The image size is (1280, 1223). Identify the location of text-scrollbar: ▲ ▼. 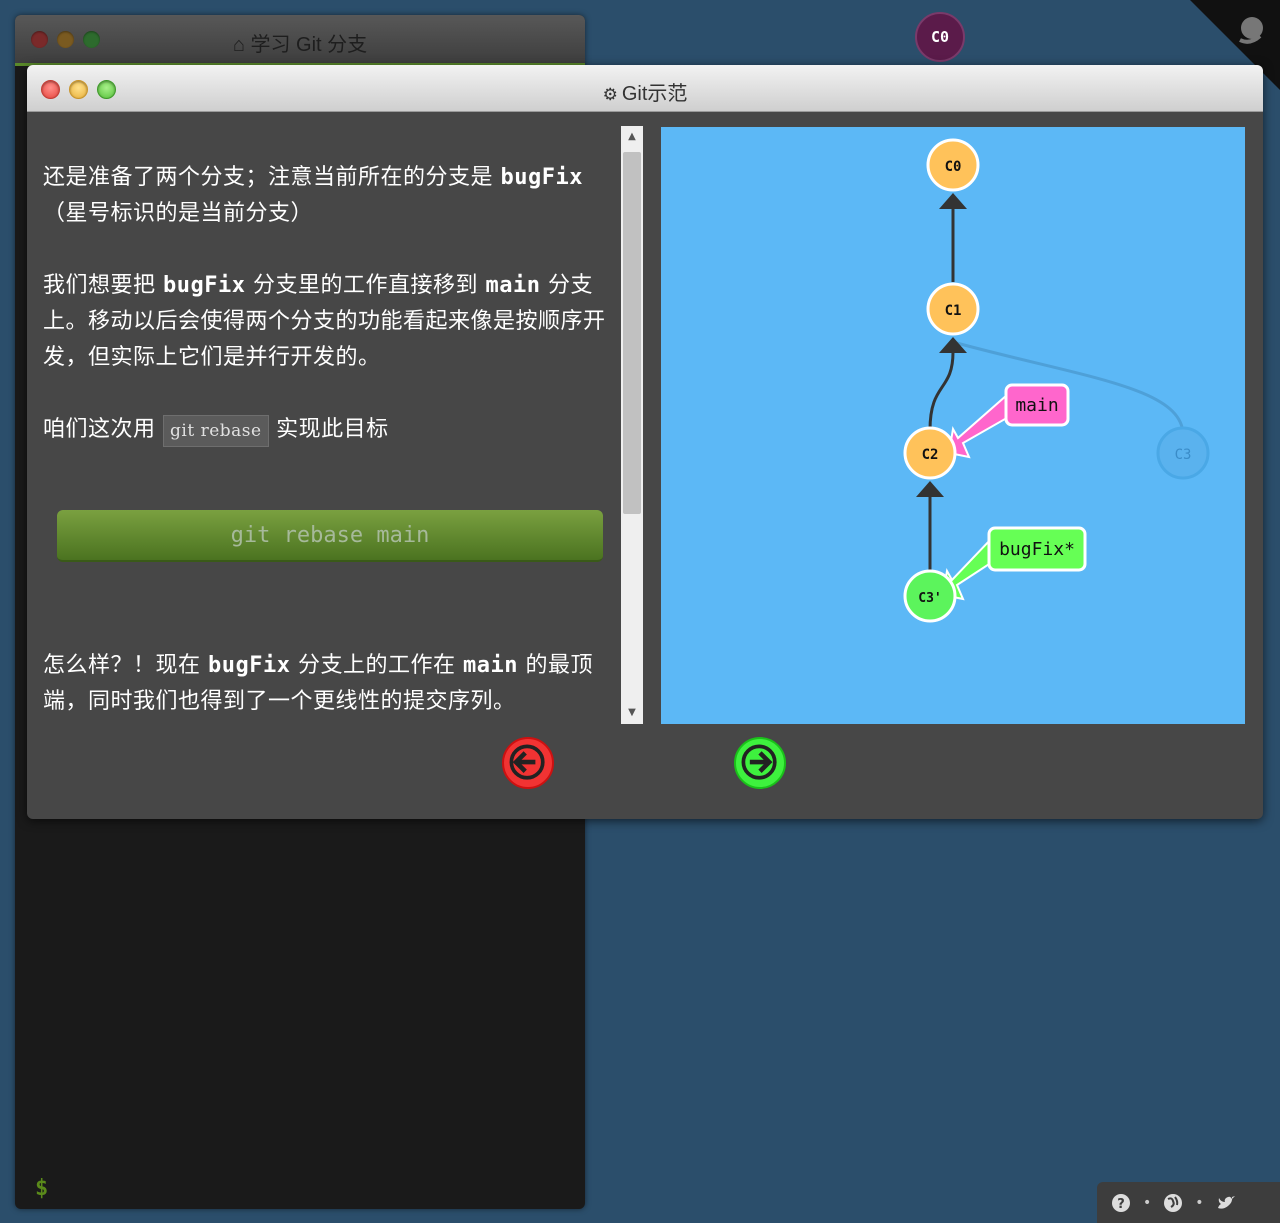
(632, 425).